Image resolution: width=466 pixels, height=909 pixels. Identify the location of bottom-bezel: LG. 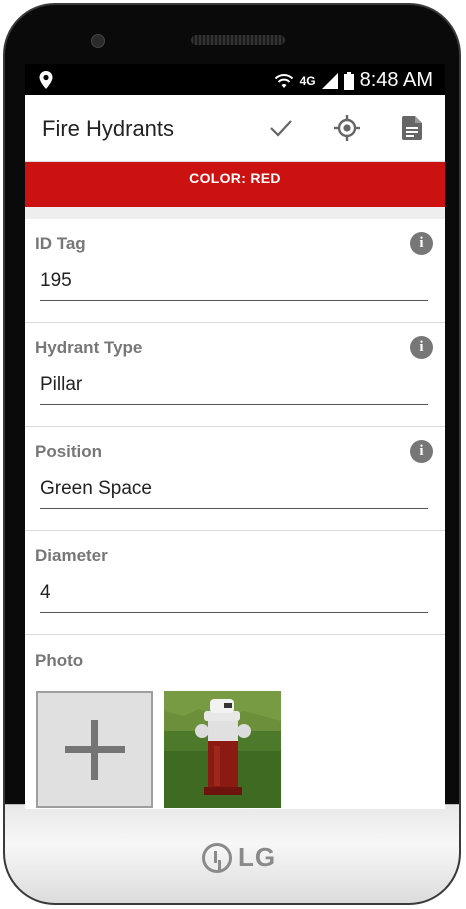
(232, 853).